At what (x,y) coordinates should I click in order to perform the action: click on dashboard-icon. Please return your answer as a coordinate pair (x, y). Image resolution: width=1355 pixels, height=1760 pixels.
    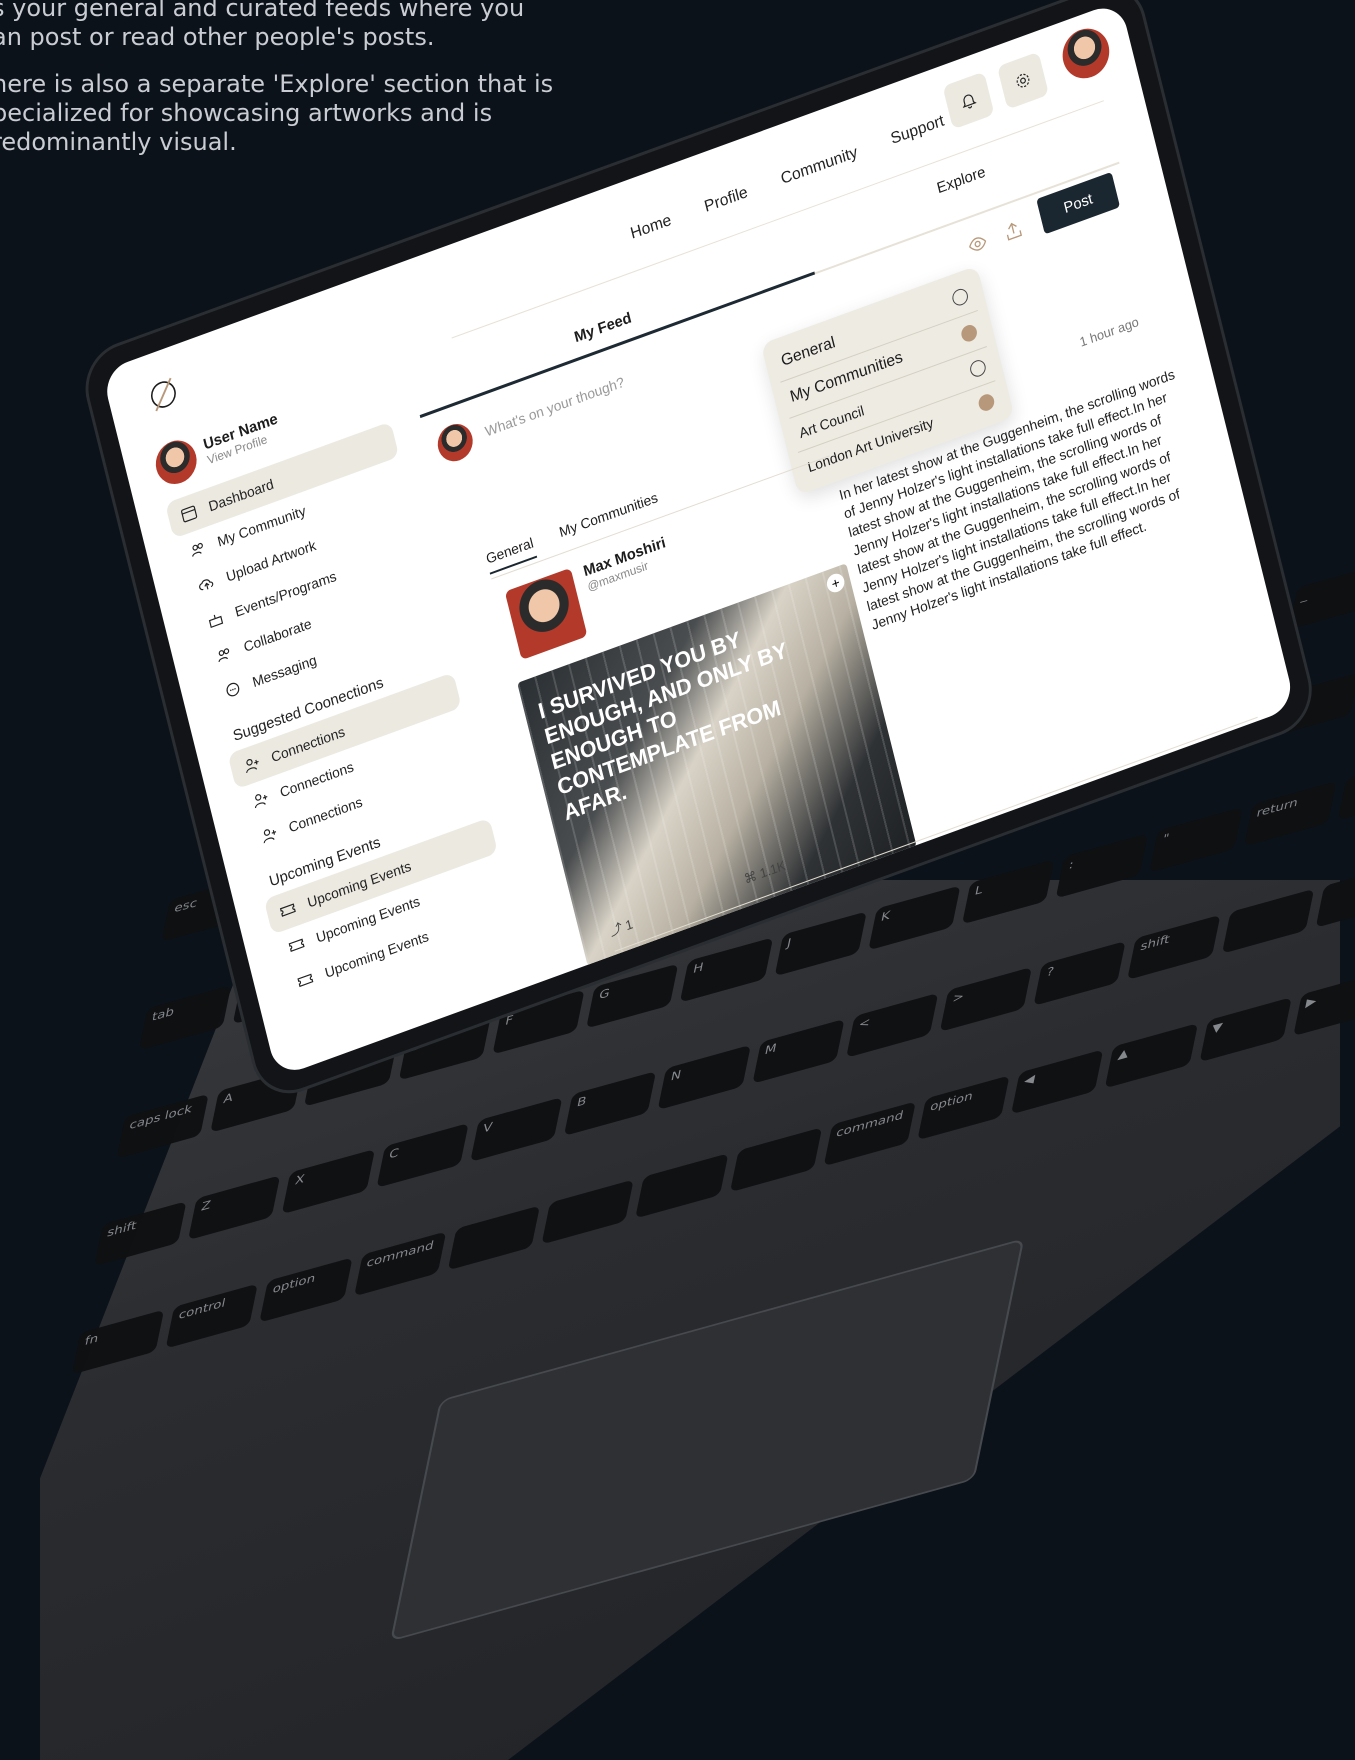
    Looking at the image, I should click on (189, 514).